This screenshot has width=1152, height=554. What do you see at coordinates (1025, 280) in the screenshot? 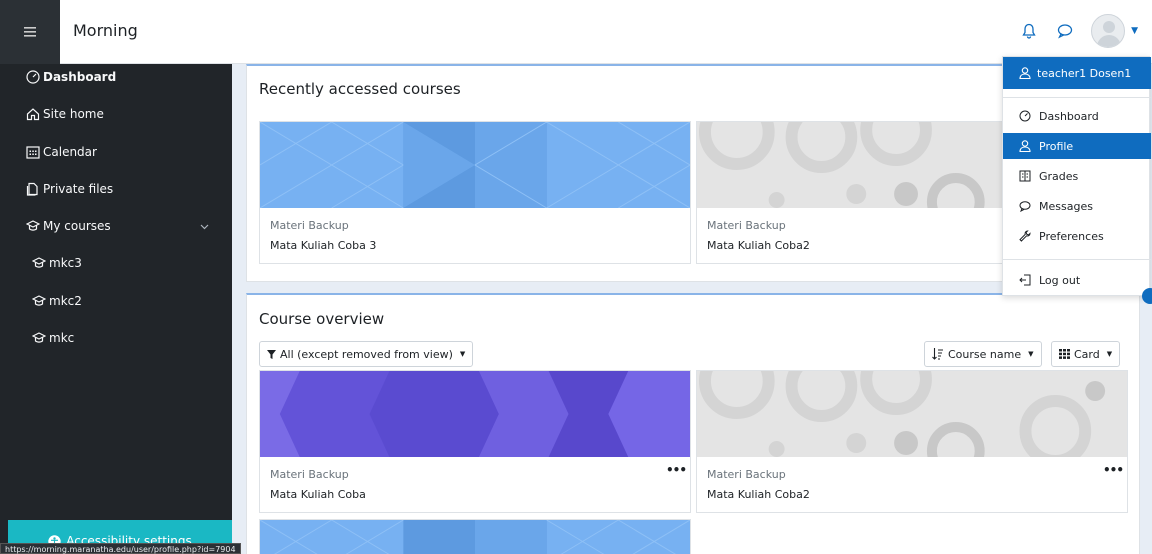
I see `logout-icon` at bounding box center [1025, 280].